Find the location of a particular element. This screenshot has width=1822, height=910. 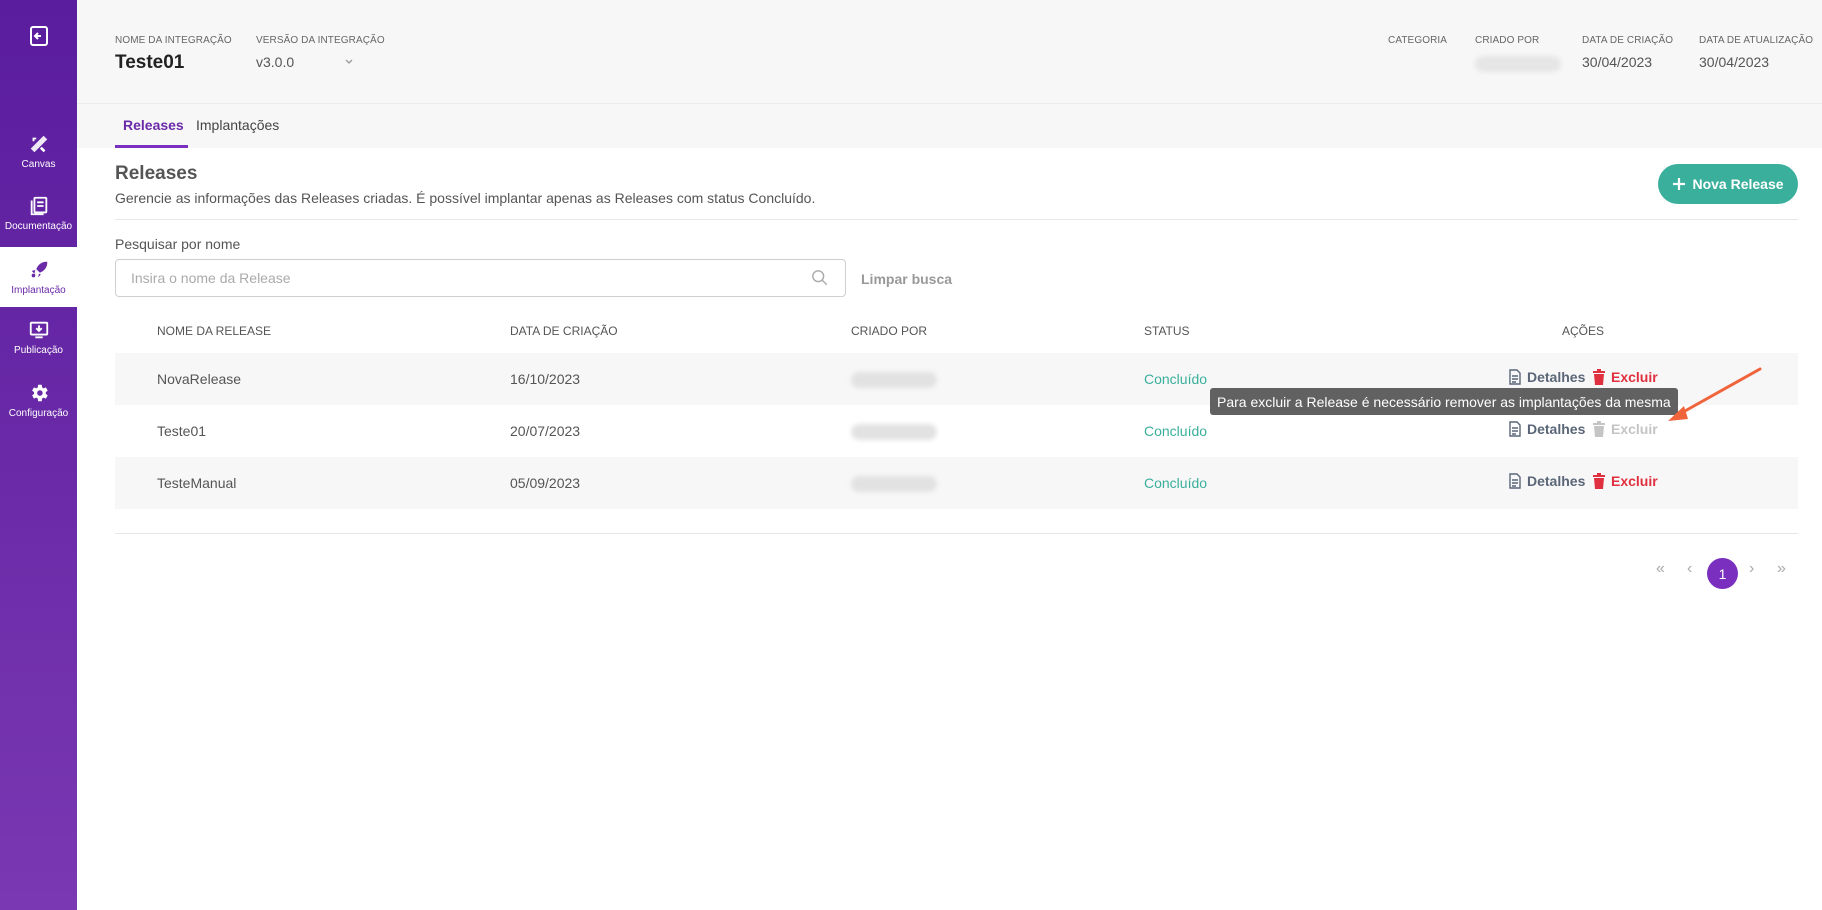

tab-releases: Releases is located at coordinates (153, 125).